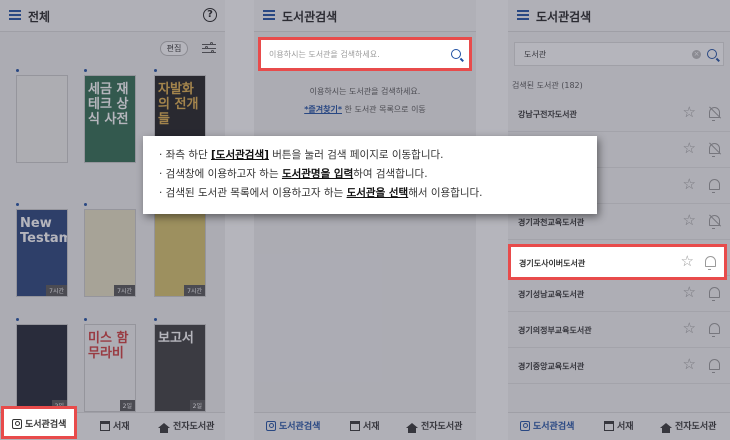 Image resolution: width=730 pixels, height=440 pixels. I want to click on instruction-line-1: · 좌측 하단 [도서관검색] 버튼을 눌러 검색 페이지로 이동합니다., so click(301, 155).